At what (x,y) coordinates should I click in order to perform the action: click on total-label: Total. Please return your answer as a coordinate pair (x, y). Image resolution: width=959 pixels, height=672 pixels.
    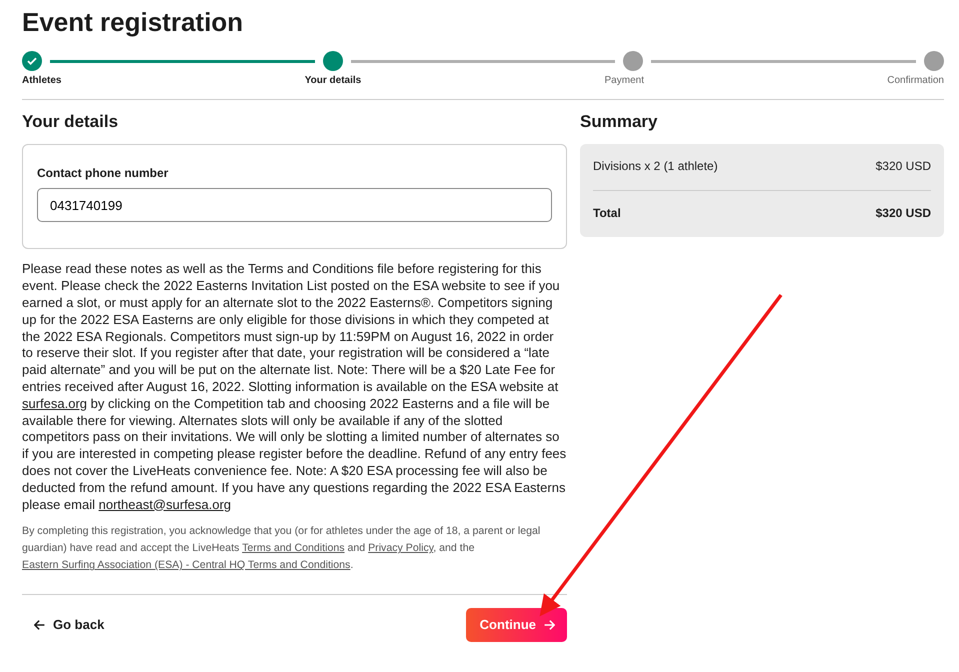
    Looking at the image, I should click on (607, 213).